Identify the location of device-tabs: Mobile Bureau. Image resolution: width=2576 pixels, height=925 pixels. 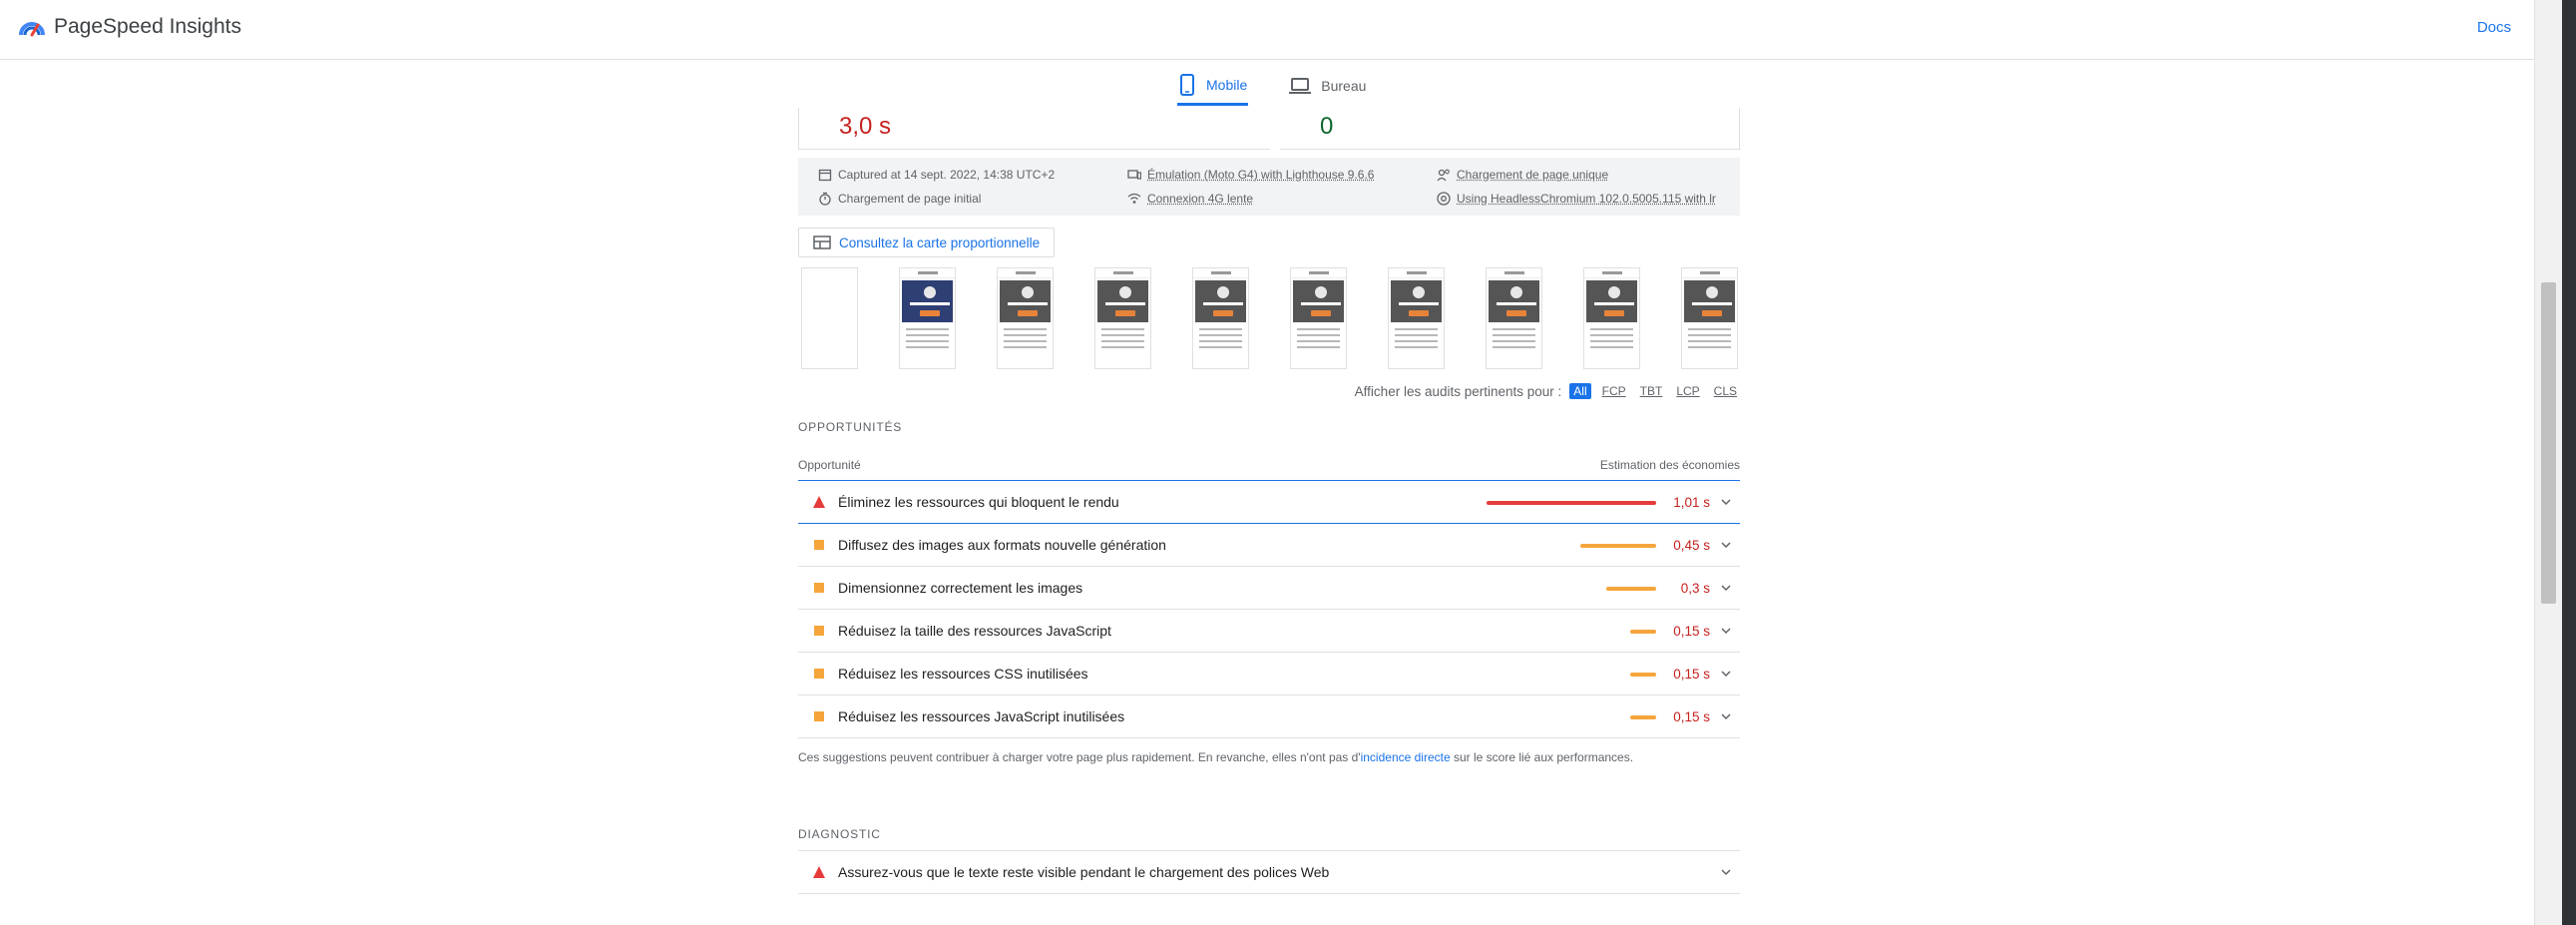
(1272, 86).